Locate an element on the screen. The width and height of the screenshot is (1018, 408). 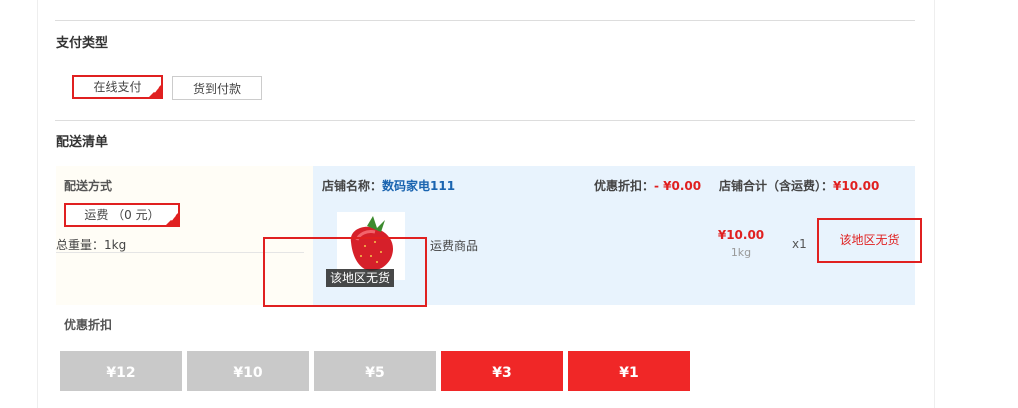
divider-middle is located at coordinates (485, 120).